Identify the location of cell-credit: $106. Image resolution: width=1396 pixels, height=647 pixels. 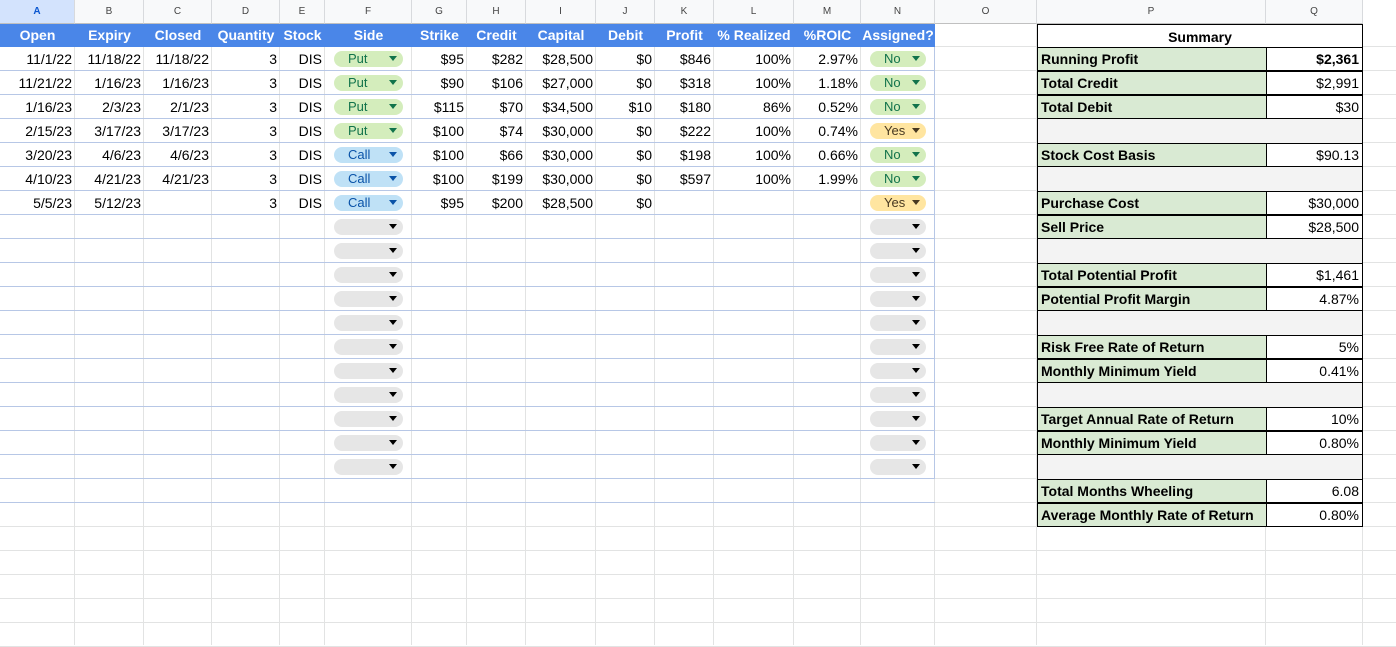
(496, 83).